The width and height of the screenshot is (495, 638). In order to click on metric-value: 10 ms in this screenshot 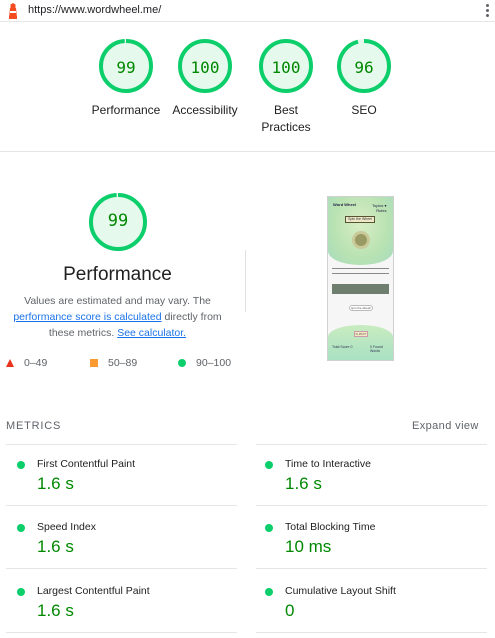, I will do `click(308, 546)`.